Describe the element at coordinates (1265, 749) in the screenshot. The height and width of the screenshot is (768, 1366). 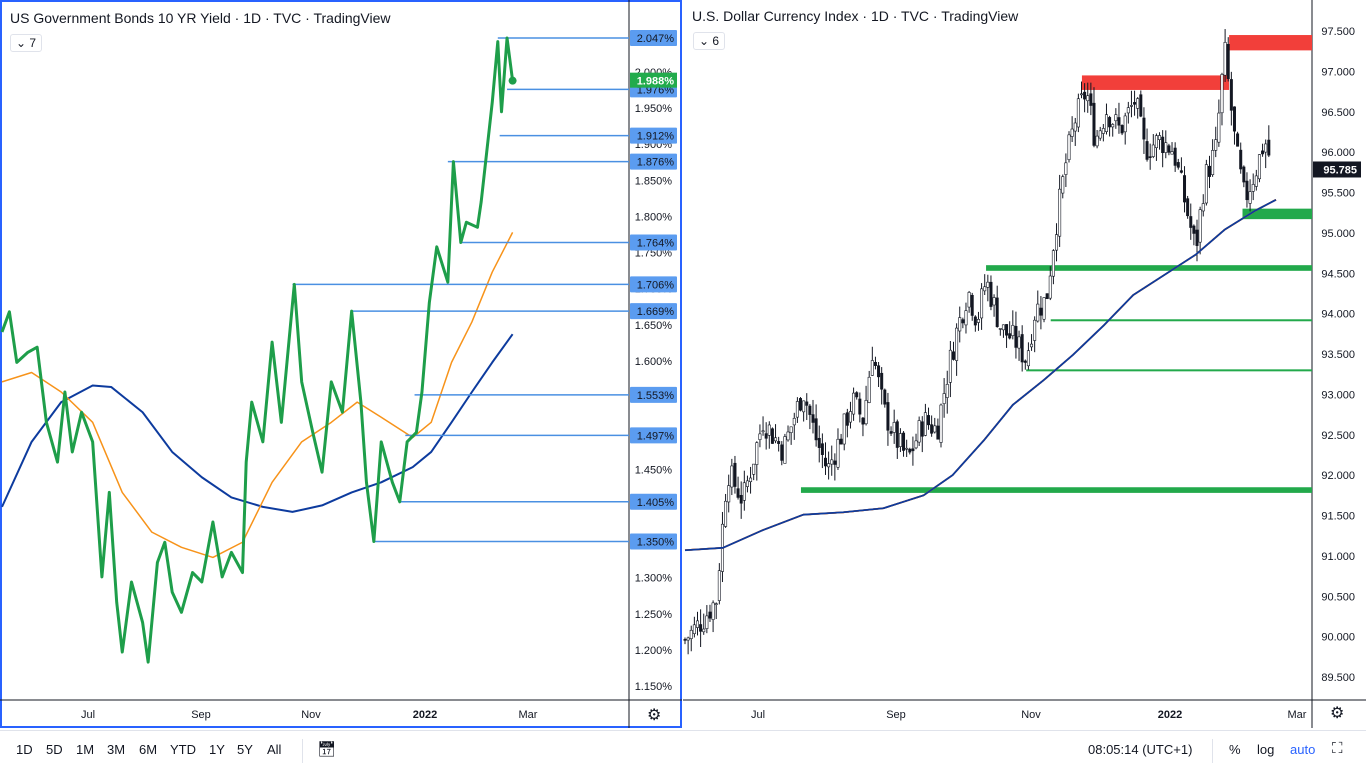
I see `log-scale-toggle: log` at that location.